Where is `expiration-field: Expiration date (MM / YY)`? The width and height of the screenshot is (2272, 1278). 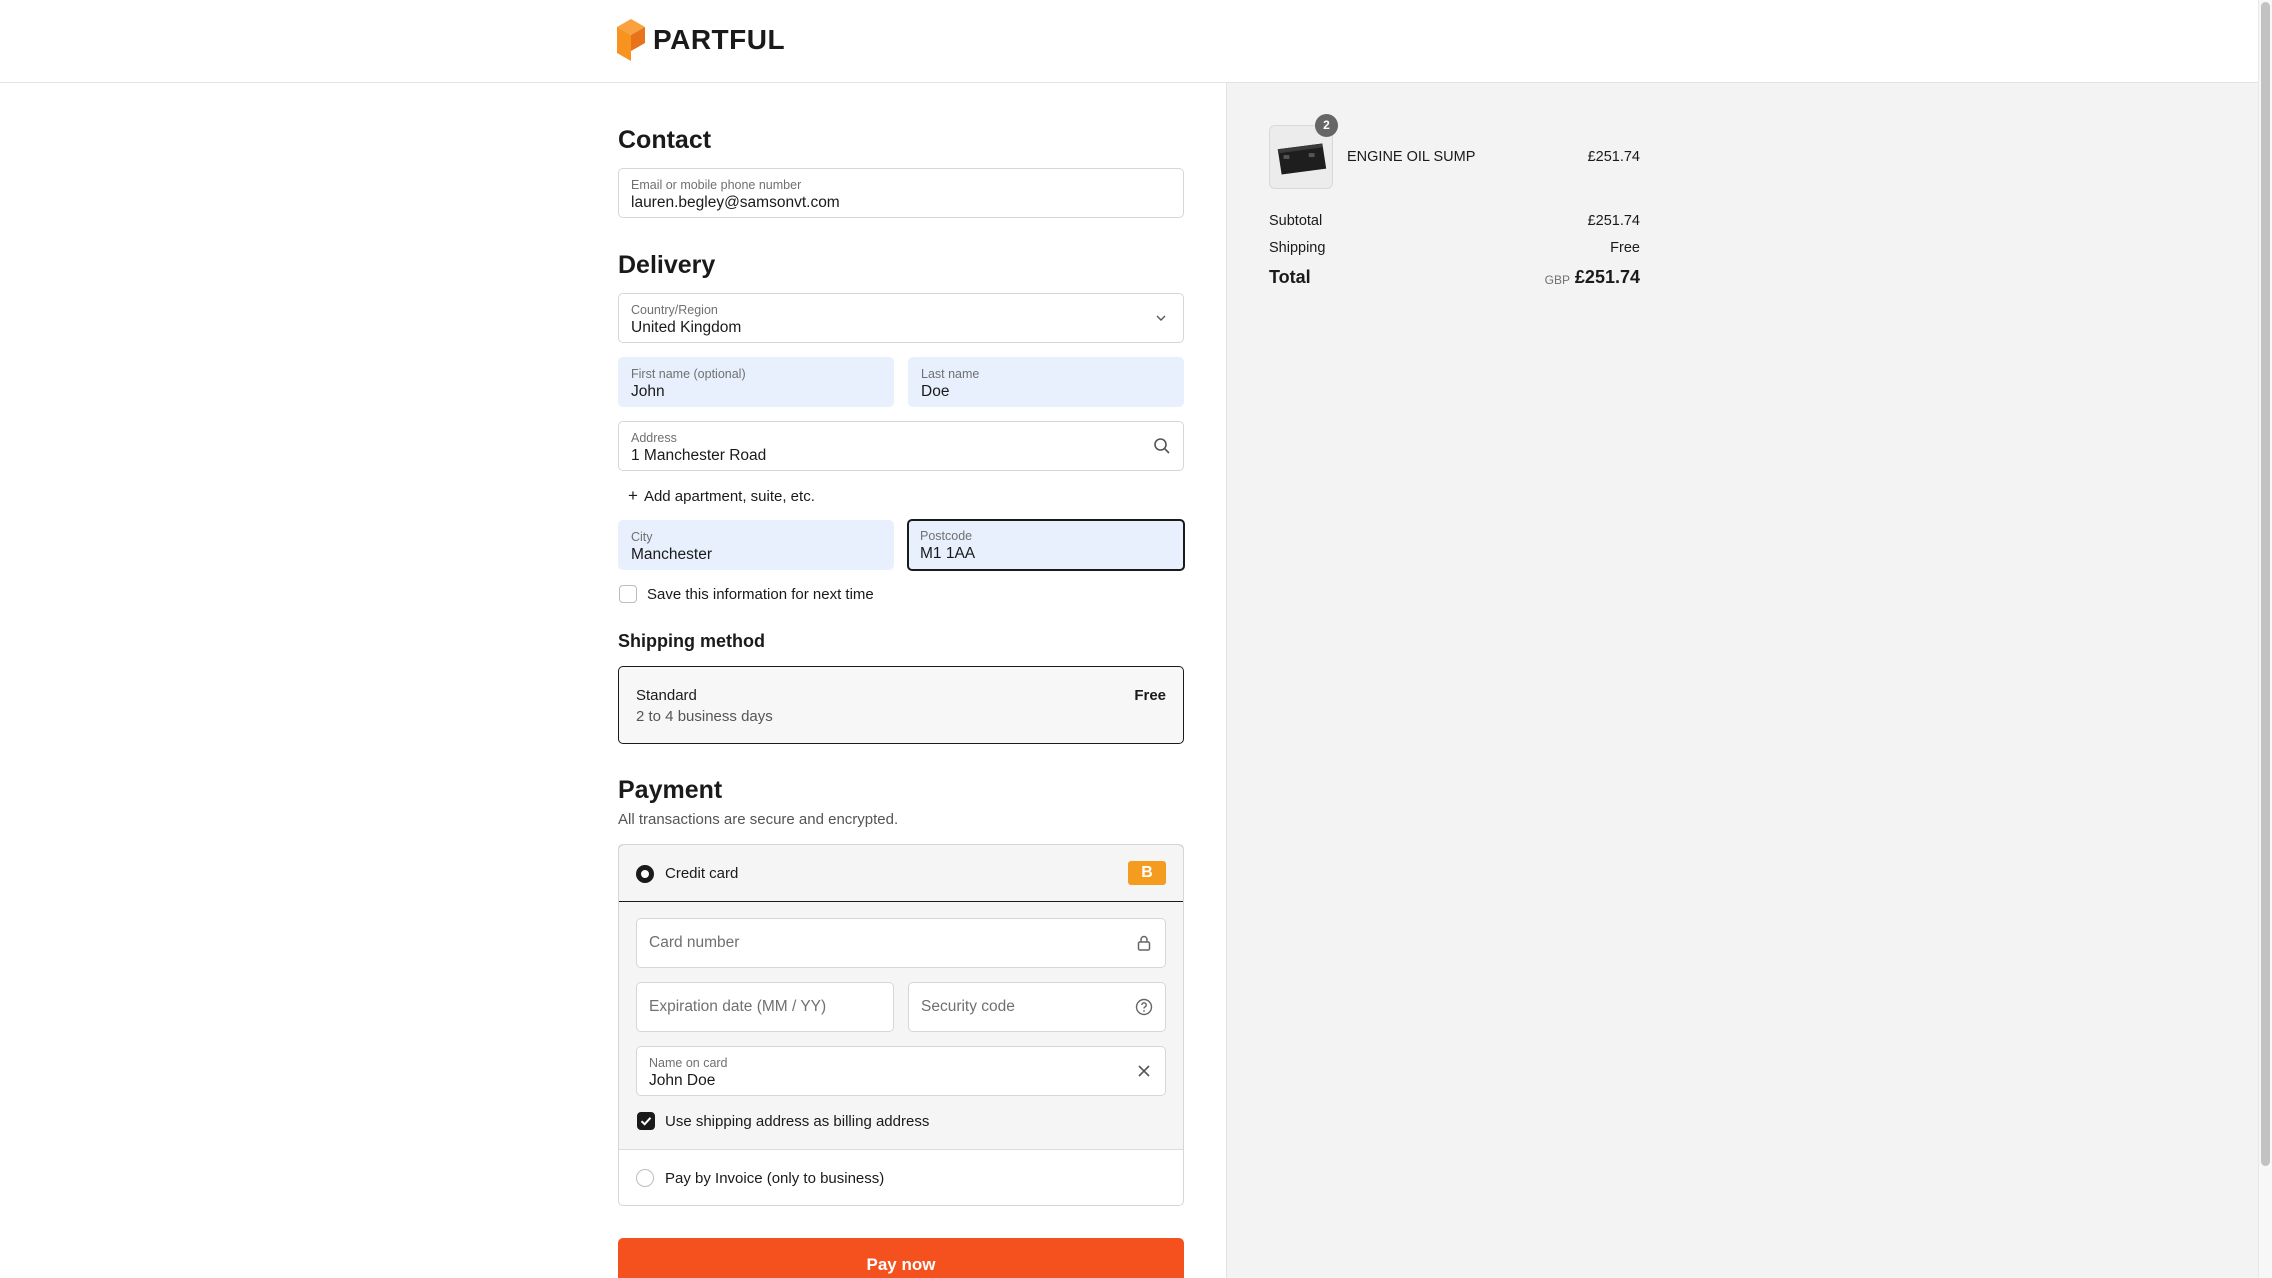
expiration-field: Expiration date (MM / YY) is located at coordinates (765, 1007).